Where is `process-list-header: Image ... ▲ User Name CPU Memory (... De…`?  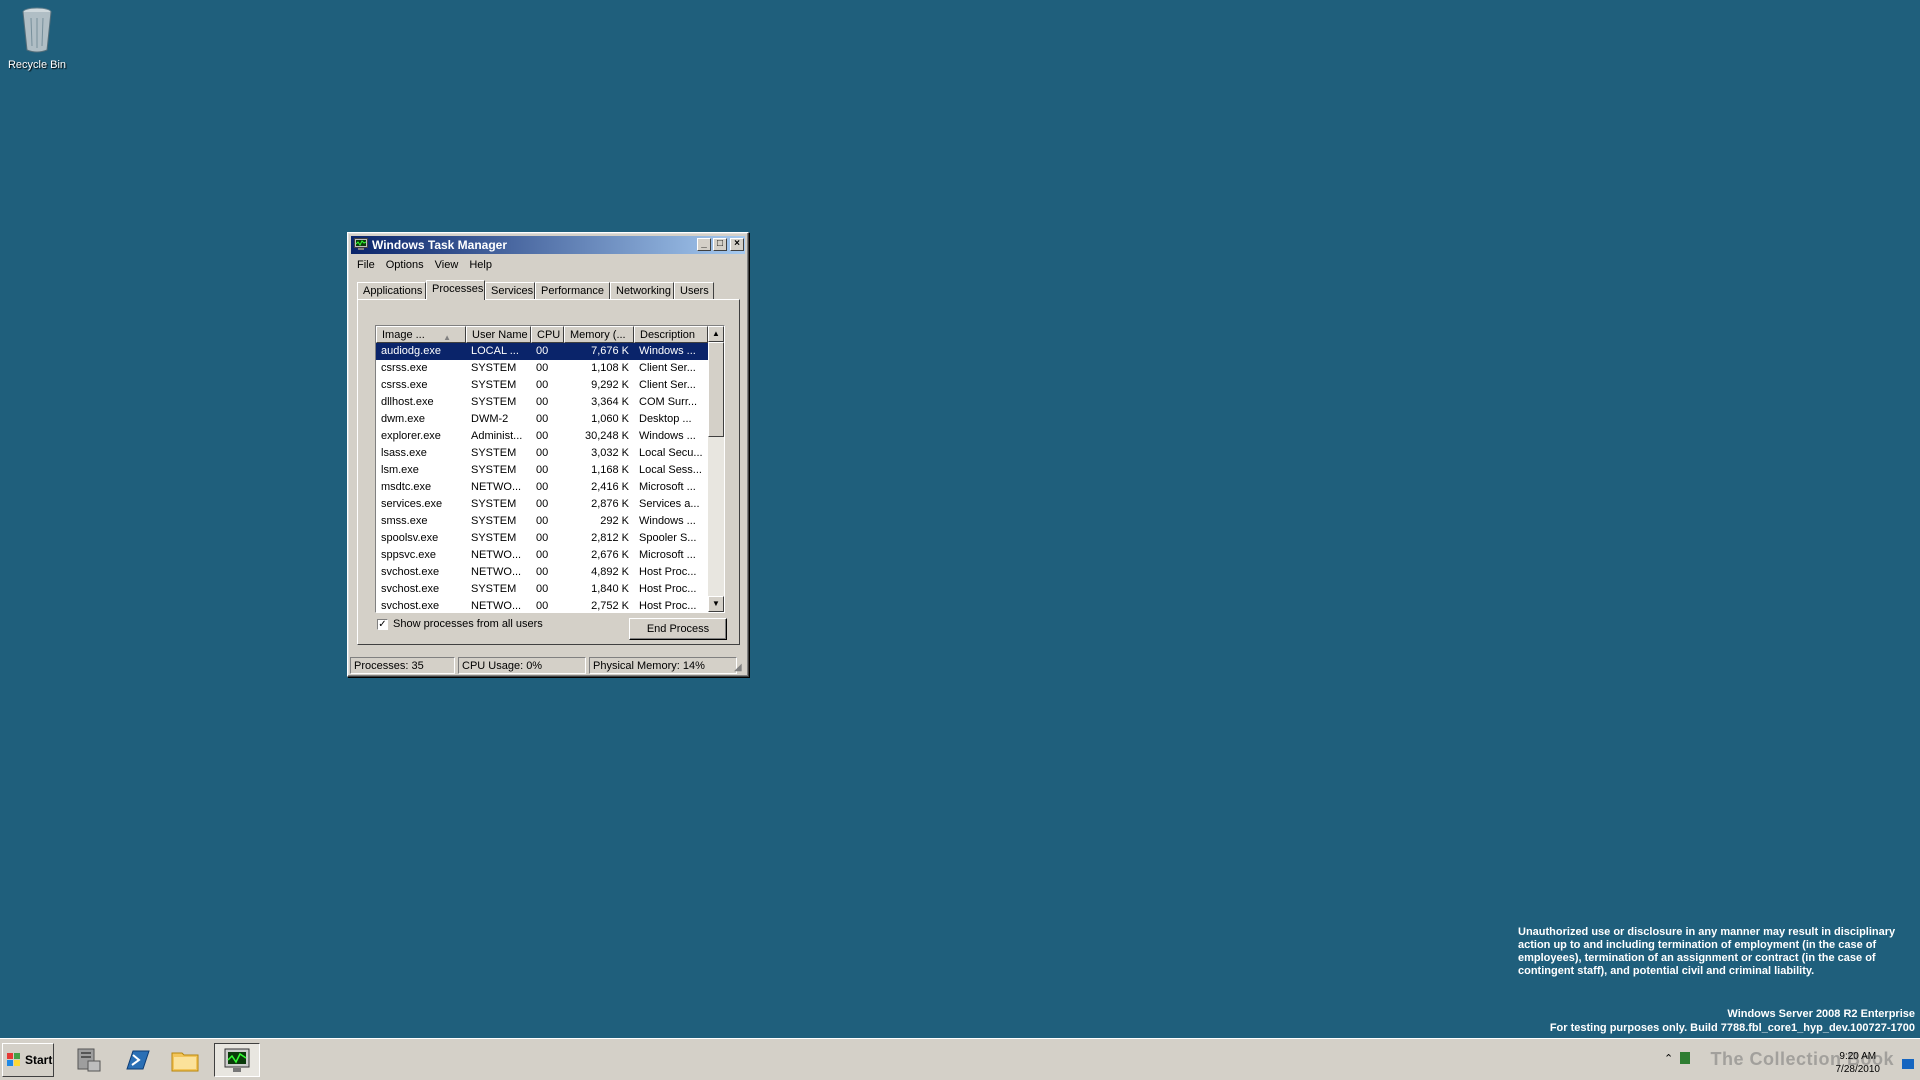
process-list-header: Image ... ▲ User Name CPU Memory (... De… is located at coordinates (542, 334).